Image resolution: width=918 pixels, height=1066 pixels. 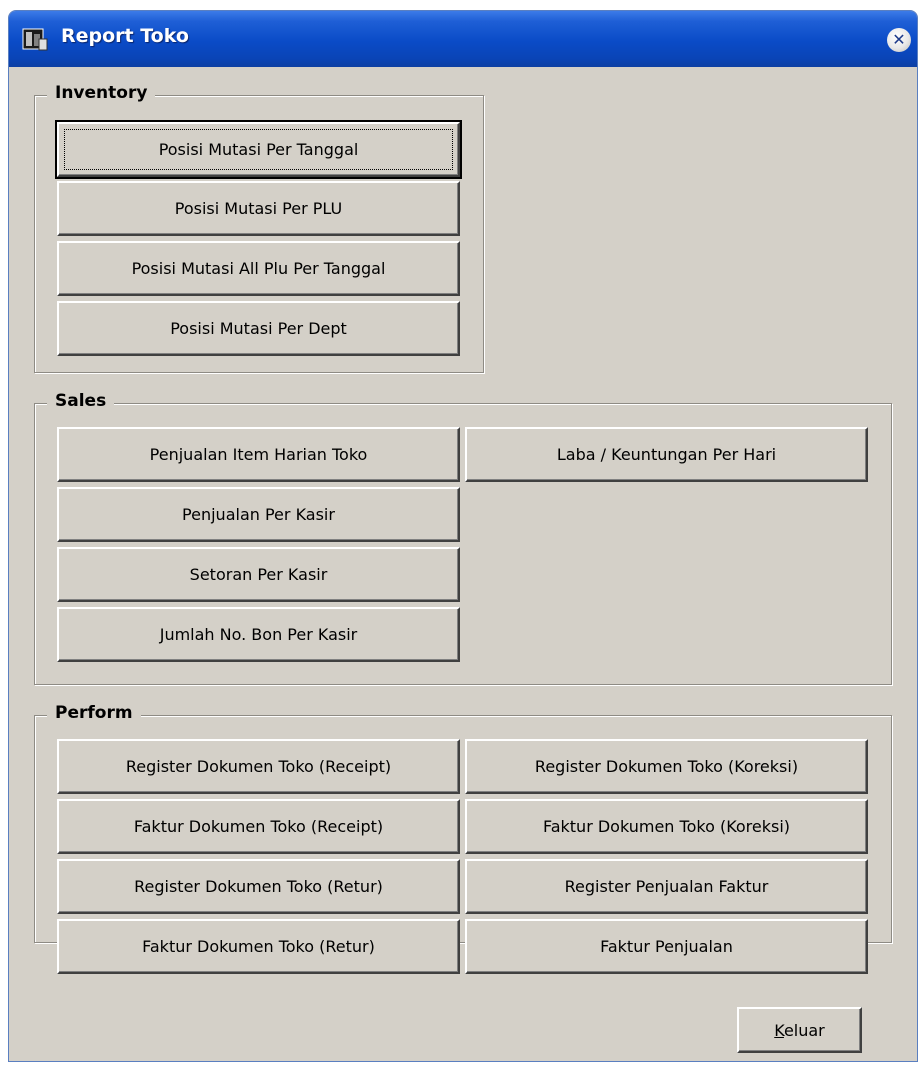 I want to click on faktur-dokumen-toko-retur-button: Faktur Dokumen Toko (Retur), so click(x=258, y=946).